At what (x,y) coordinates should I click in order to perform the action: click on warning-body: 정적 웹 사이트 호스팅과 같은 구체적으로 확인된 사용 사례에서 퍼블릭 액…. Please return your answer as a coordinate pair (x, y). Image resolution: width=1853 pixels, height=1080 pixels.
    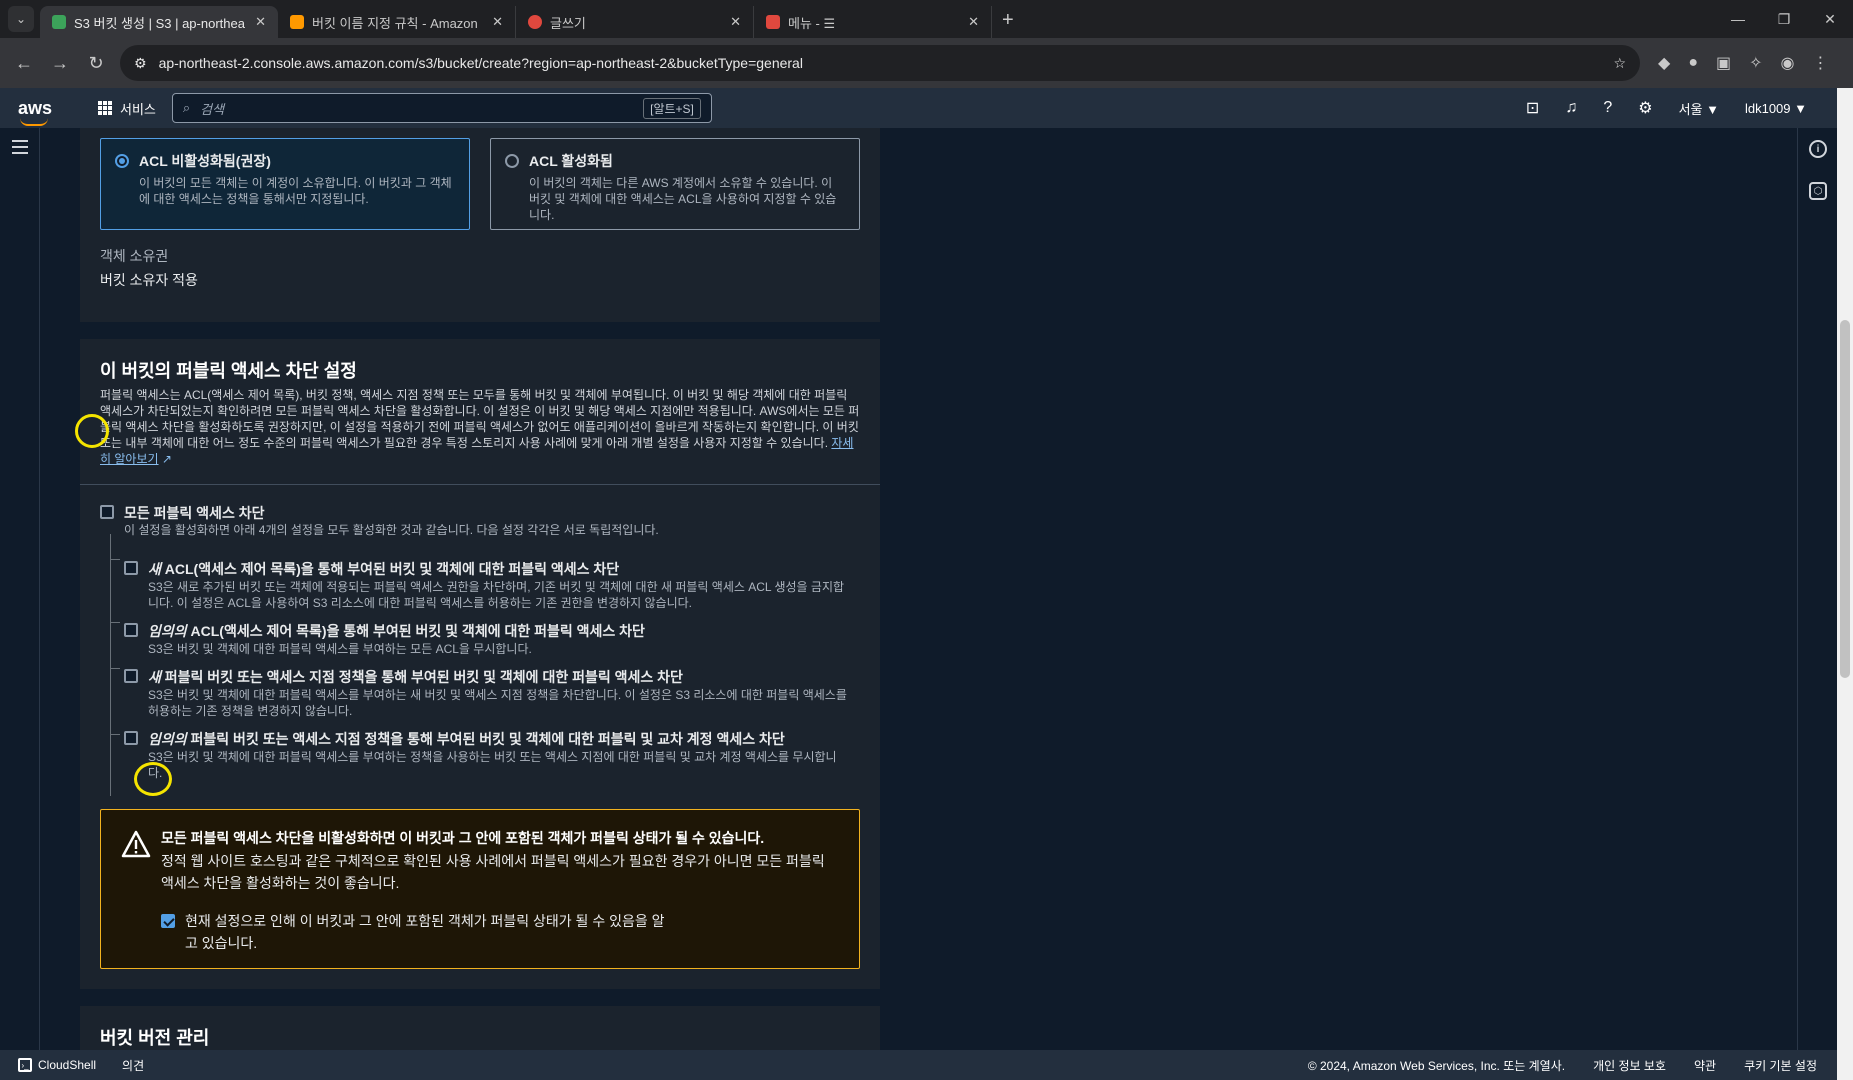
    Looking at the image, I should click on (493, 872).